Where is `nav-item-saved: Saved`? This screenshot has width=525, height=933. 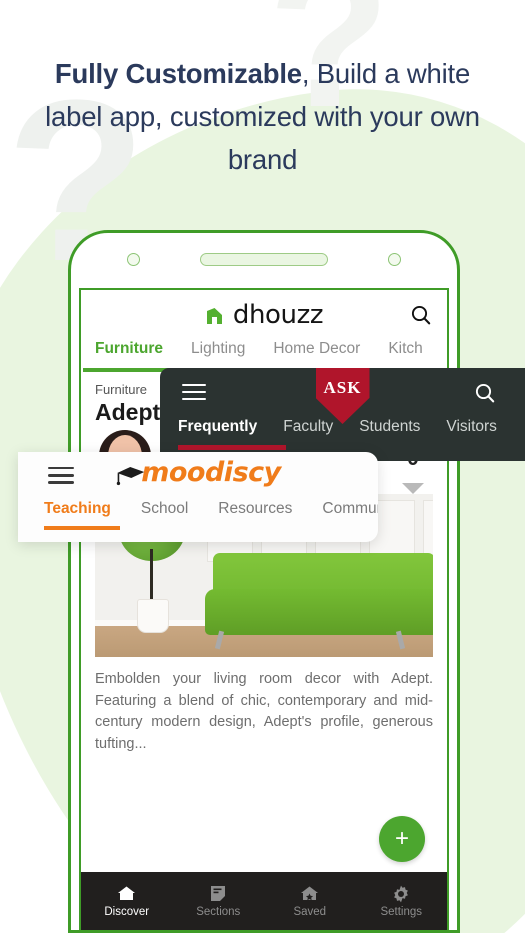 nav-item-saved: Saved is located at coordinates (310, 901).